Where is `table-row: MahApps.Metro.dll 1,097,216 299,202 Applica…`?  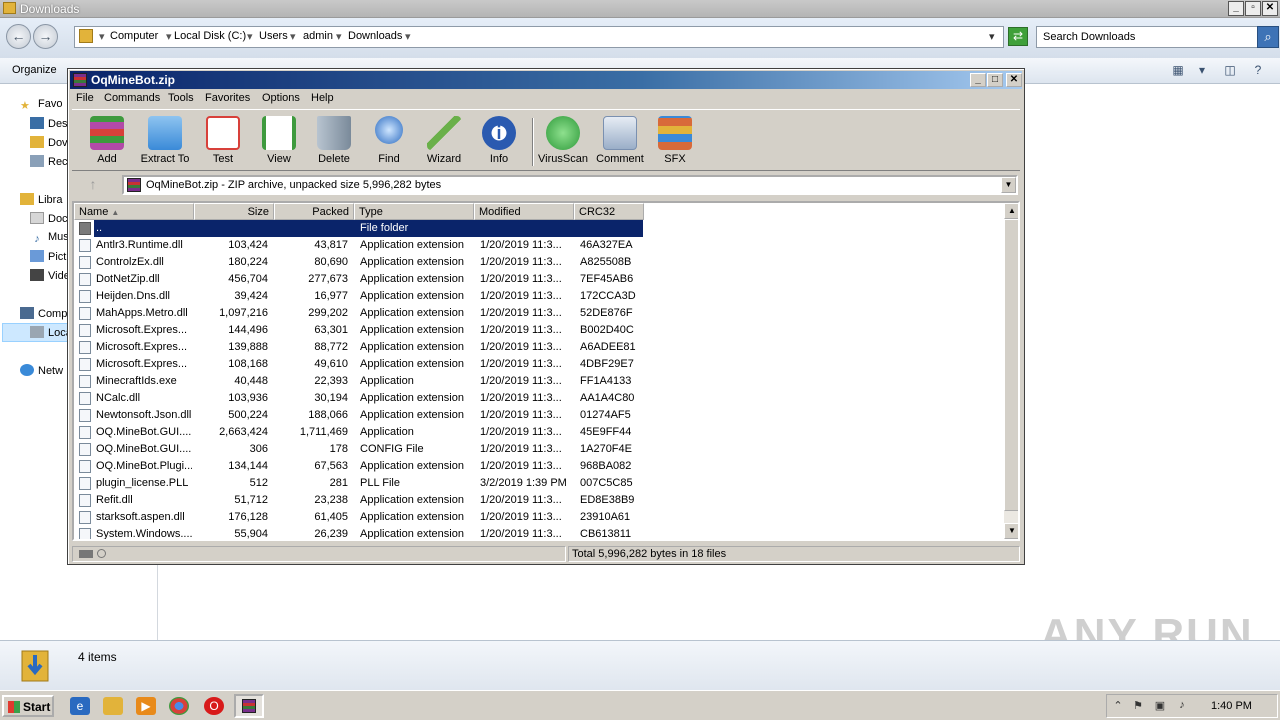 table-row: MahApps.Metro.dll 1,097,216 299,202 Applica… is located at coordinates (539, 313).